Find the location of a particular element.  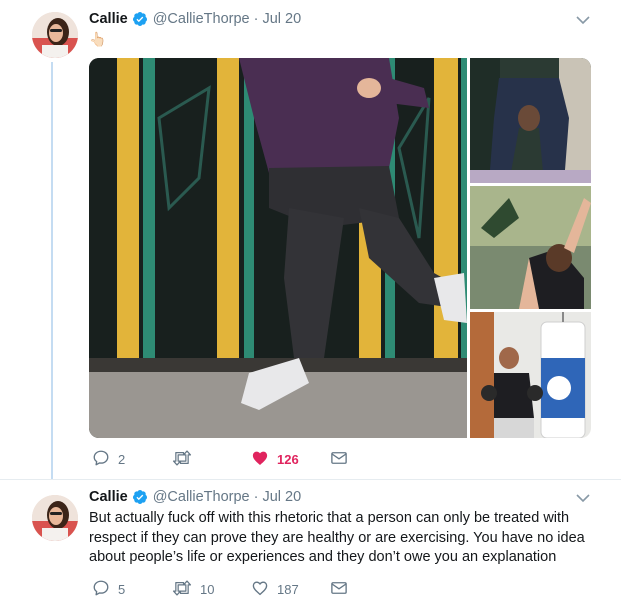

media-image-reach is located at coordinates (530, 247).